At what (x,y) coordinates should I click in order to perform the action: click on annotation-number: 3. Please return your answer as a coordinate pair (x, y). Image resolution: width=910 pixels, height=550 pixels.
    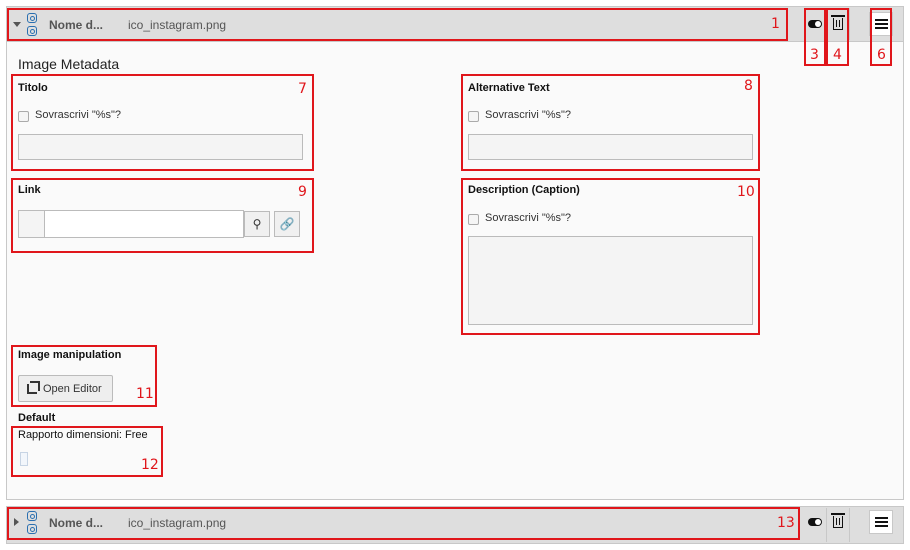
    Looking at the image, I should click on (814, 55).